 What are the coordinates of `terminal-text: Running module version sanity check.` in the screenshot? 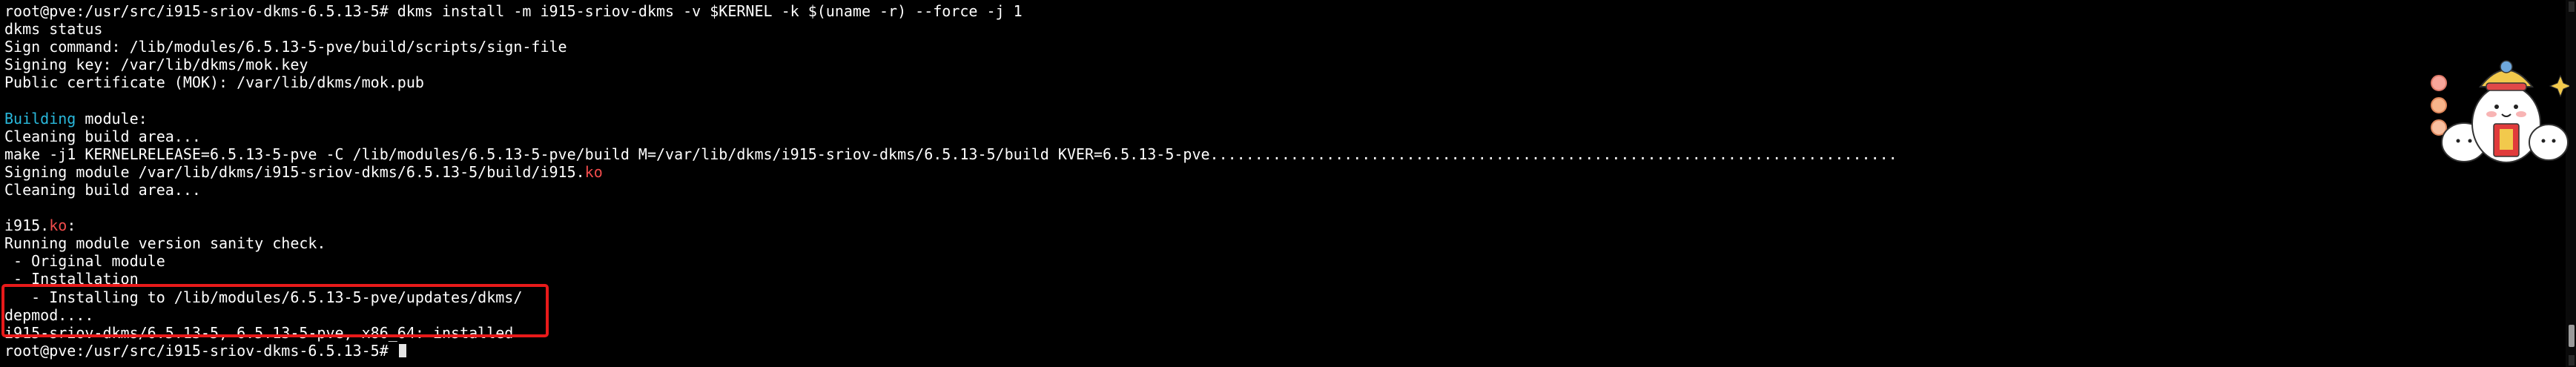 It's located at (165, 244).